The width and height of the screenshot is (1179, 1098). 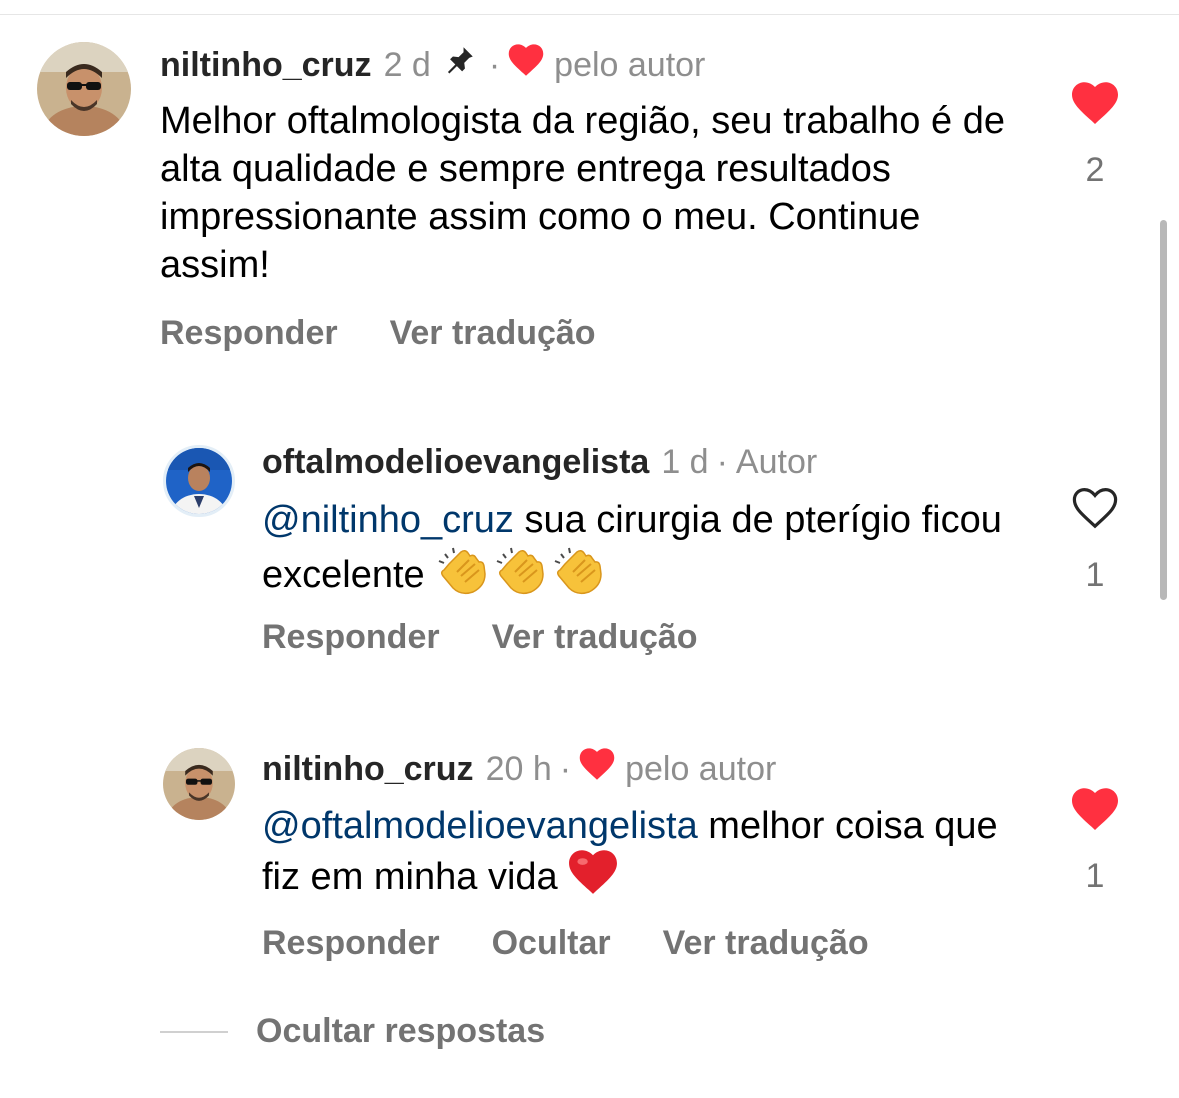 What do you see at coordinates (432, 64) in the screenshot?
I see `comment-header: niltinho_cruz 2 d · pelo autor` at bounding box center [432, 64].